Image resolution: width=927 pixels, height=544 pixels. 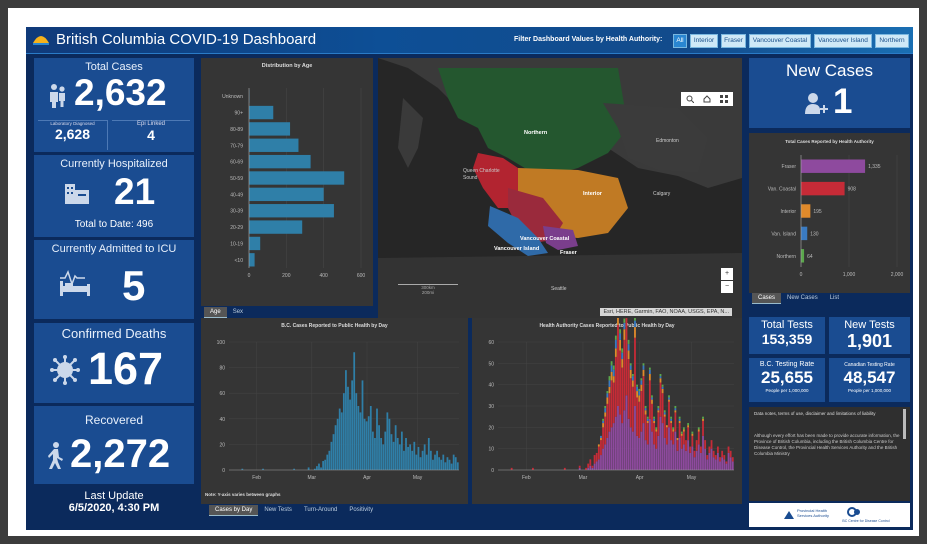 What do you see at coordinates (724, 99) in the screenshot?
I see `basemap-gallery-icon` at bounding box center [724, 99].